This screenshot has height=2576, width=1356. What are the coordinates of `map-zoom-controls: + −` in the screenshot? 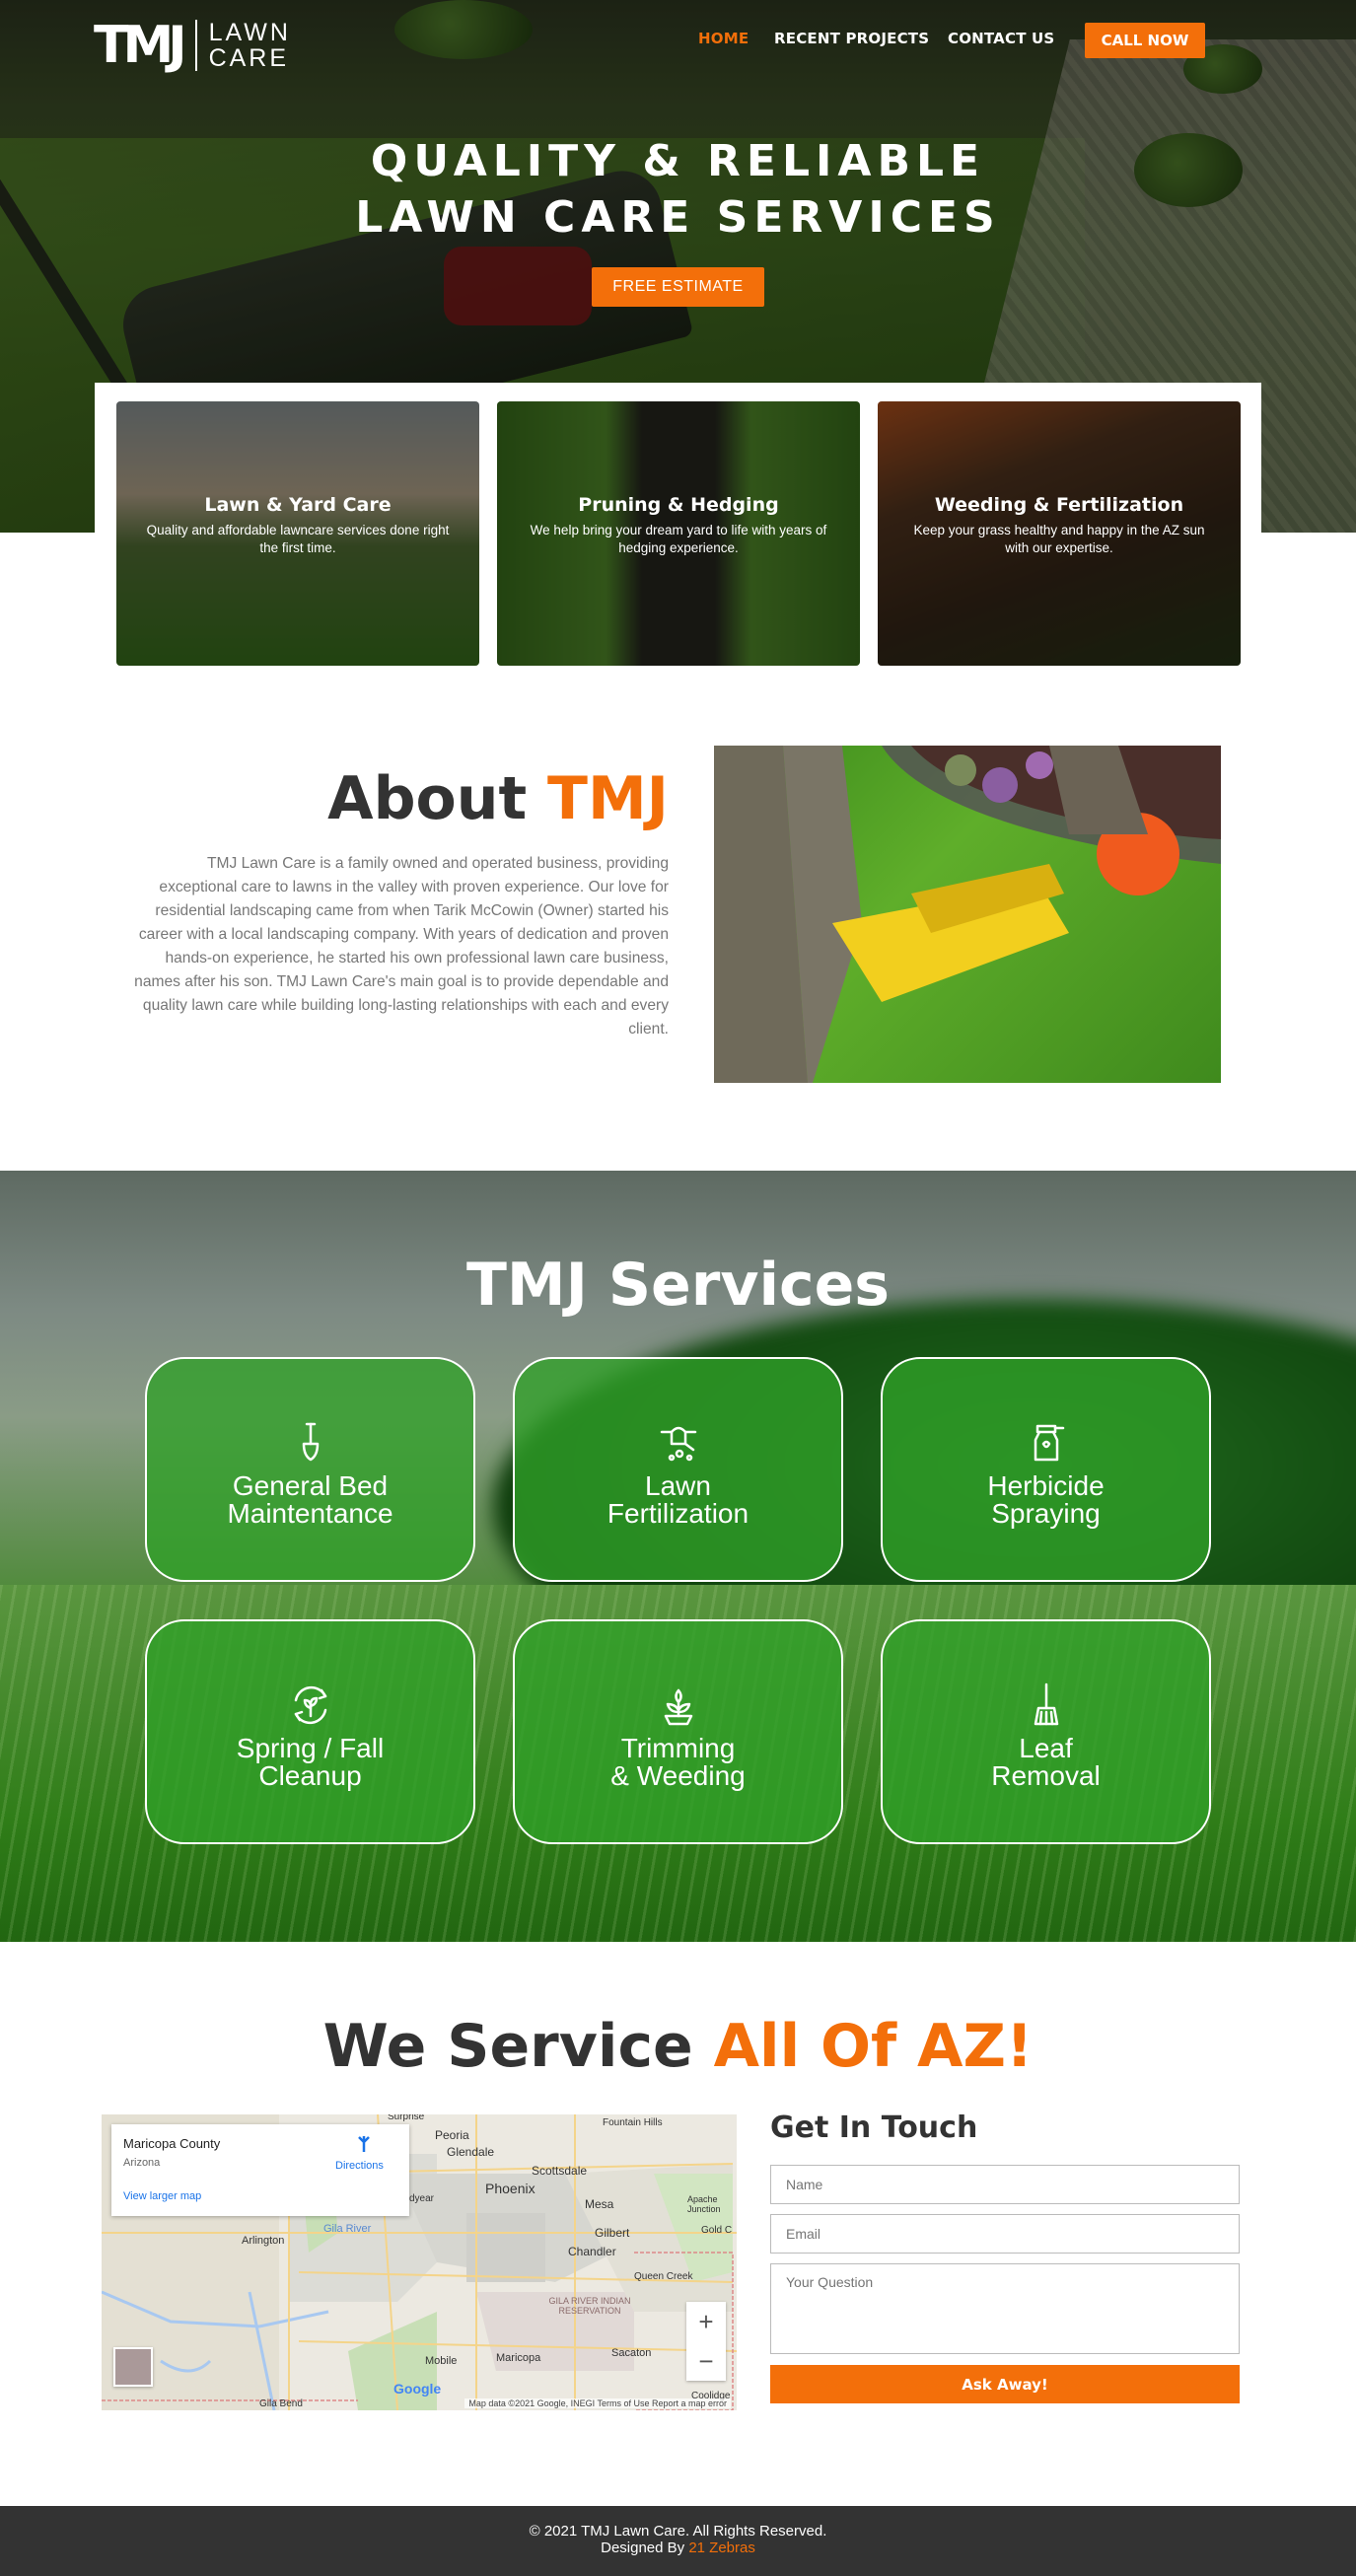 It's located at (706, 2341).